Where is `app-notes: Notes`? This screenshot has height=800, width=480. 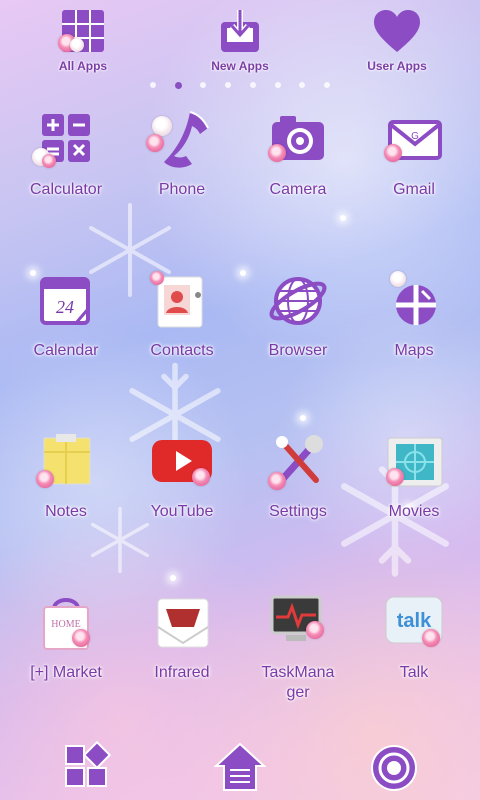 app-notes: Notes is located at coordinates (66, 476).